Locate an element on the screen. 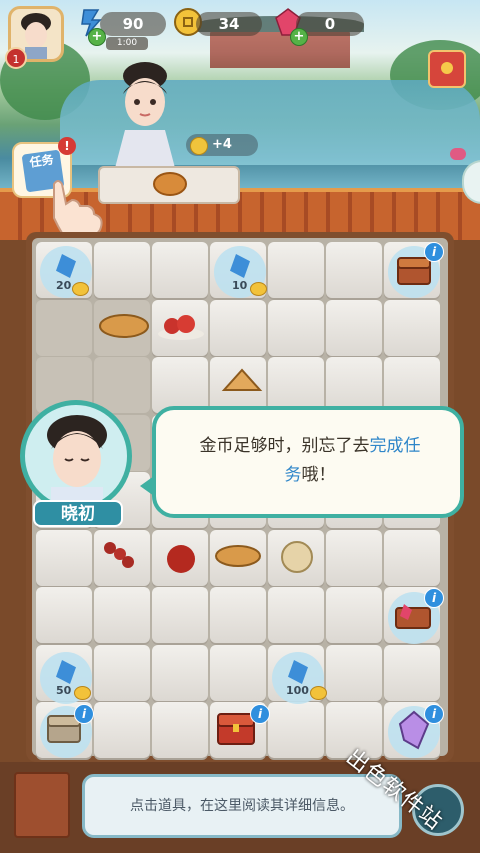  dialog-highlight-2: 务 is located at coordinates (293, 475).